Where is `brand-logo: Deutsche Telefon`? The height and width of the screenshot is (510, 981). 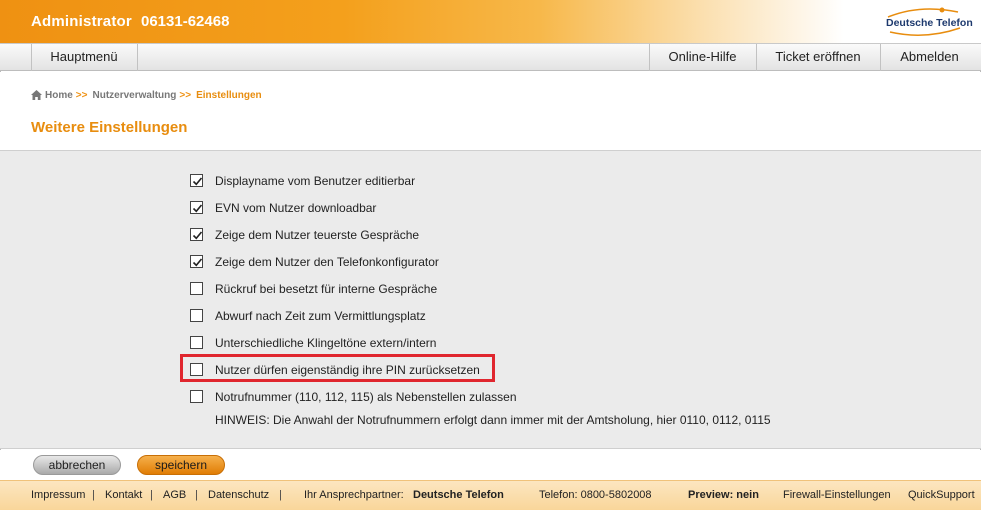 brand-logo: Deutsche Telefon is located at coordinates (926, 22).